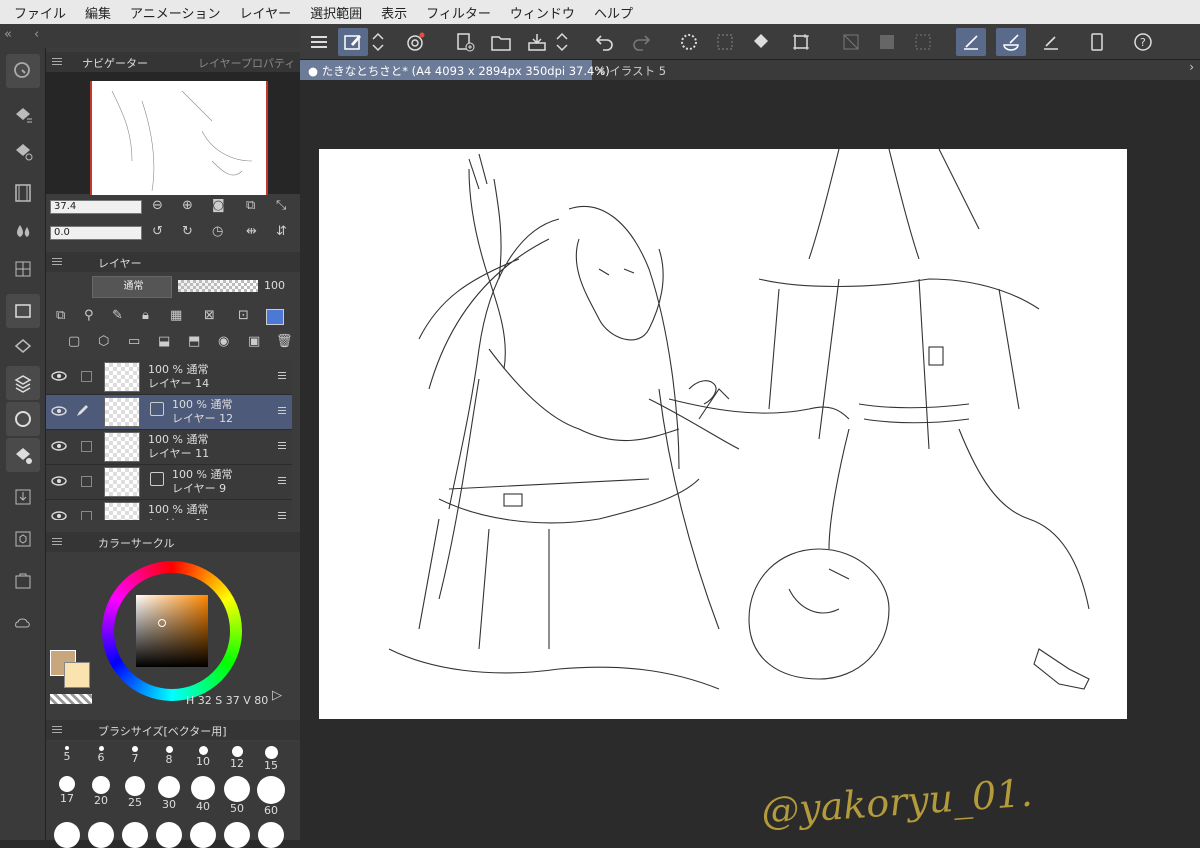 The height and width of the screenshot is (848, 1200). What do you see at coordinates (60, 315) in the screenshot?
I see `clip-icon: ⧉` at bounding box center [60, 315].